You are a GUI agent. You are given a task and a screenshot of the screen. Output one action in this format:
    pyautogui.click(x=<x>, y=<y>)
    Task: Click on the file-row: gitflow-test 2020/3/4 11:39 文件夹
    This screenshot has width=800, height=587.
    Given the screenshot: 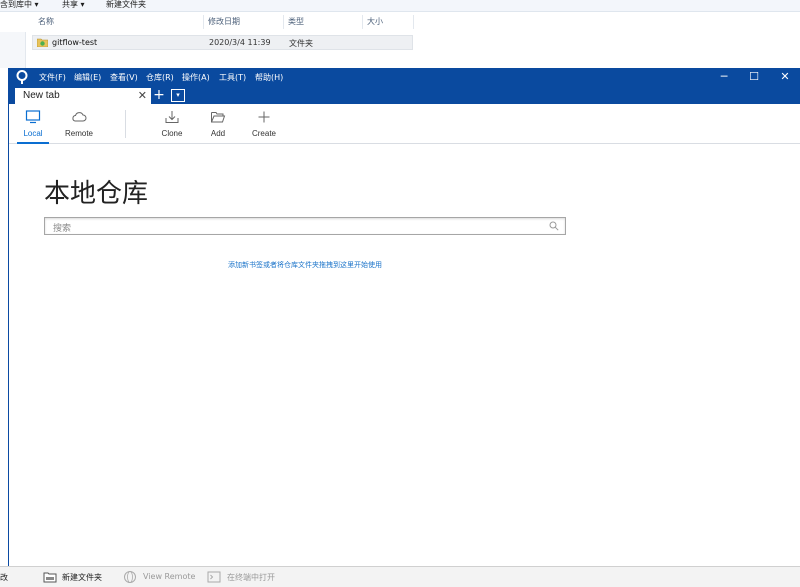 What is the action you would take?
    pyautogui.click(x=222, y=42)
    